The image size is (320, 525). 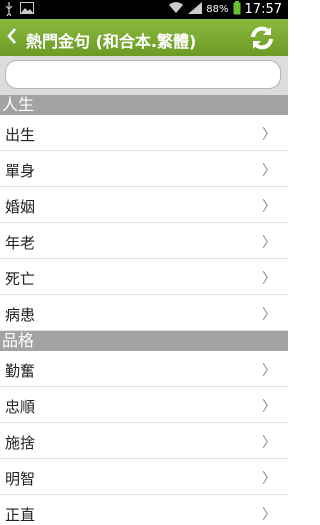 I want to click on search-bar, so click(x=144, y=75).